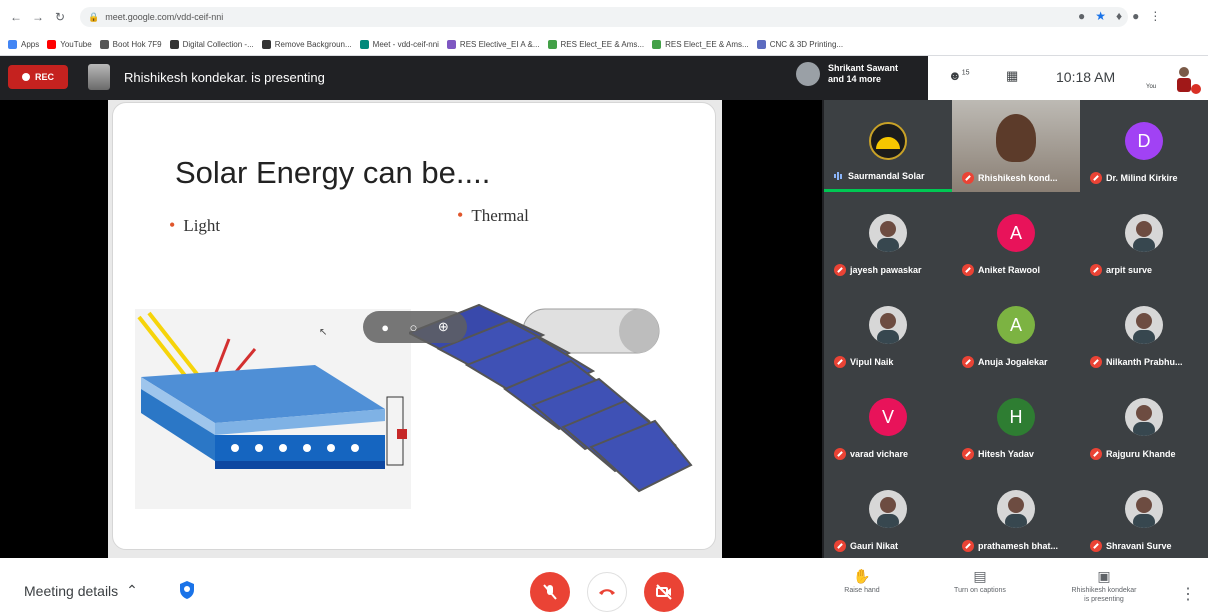 The image size is (1208, 613). I want to click on chat-icon: ▦, so click(1012, 76).